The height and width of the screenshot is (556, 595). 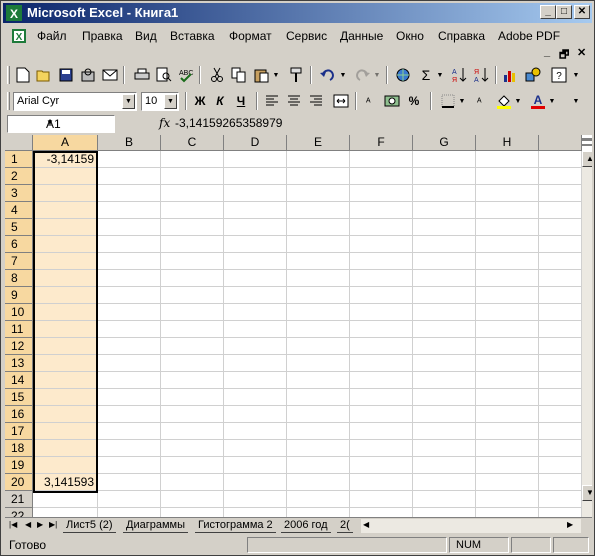 What do you see at coordinates (552, 101) in the screenshot?
I see `font-color-dropdown-icon: ▼` at bounding box center [552, 101].